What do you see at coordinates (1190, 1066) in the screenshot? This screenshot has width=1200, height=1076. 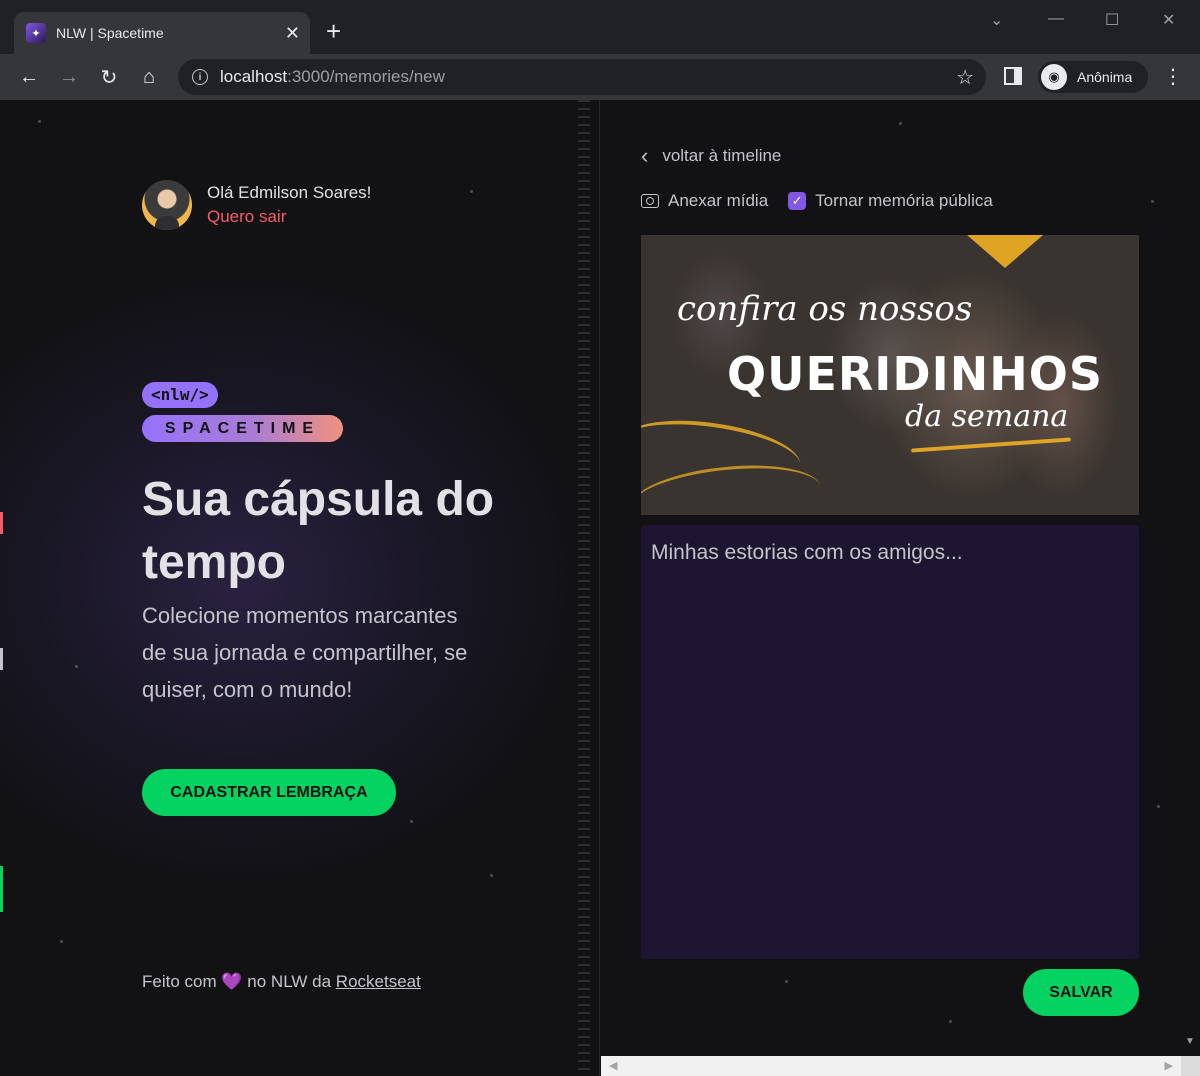 I see `scrollbar-corner` at bounding box center [1190, 1066].